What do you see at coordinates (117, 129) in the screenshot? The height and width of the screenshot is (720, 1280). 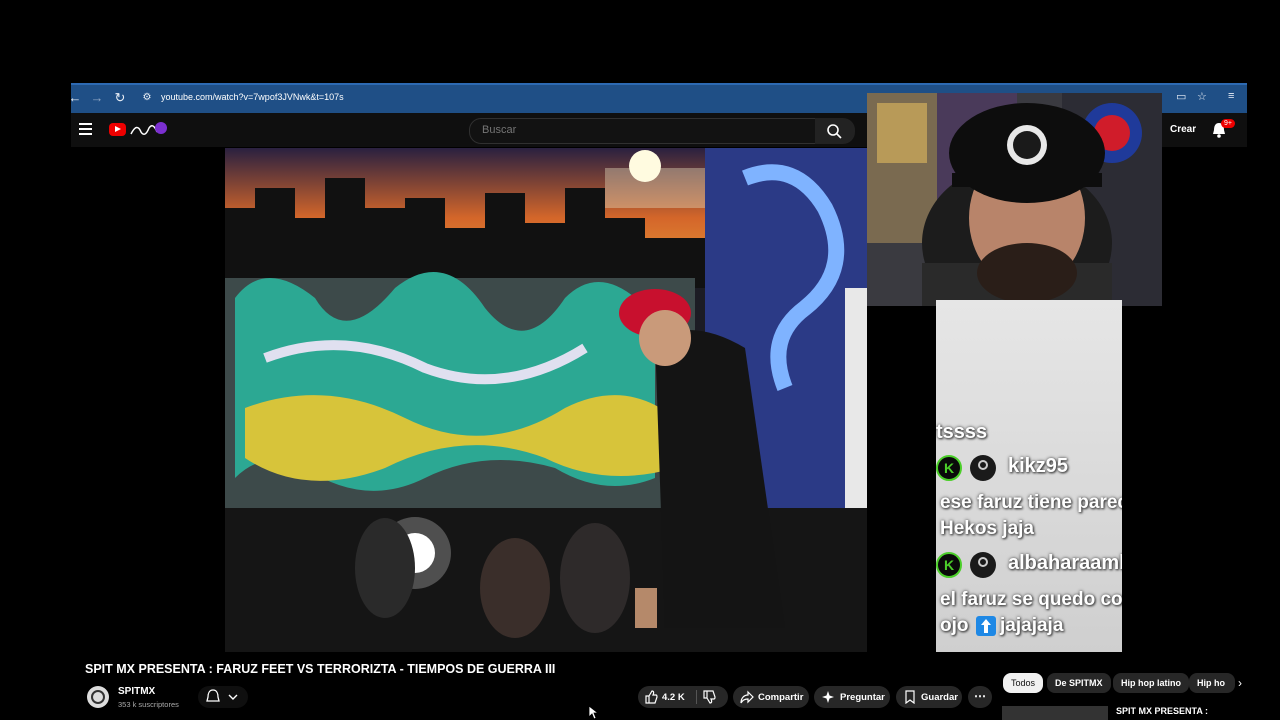 I see `youtube-logo-icon` at bounding box center [117, 129].